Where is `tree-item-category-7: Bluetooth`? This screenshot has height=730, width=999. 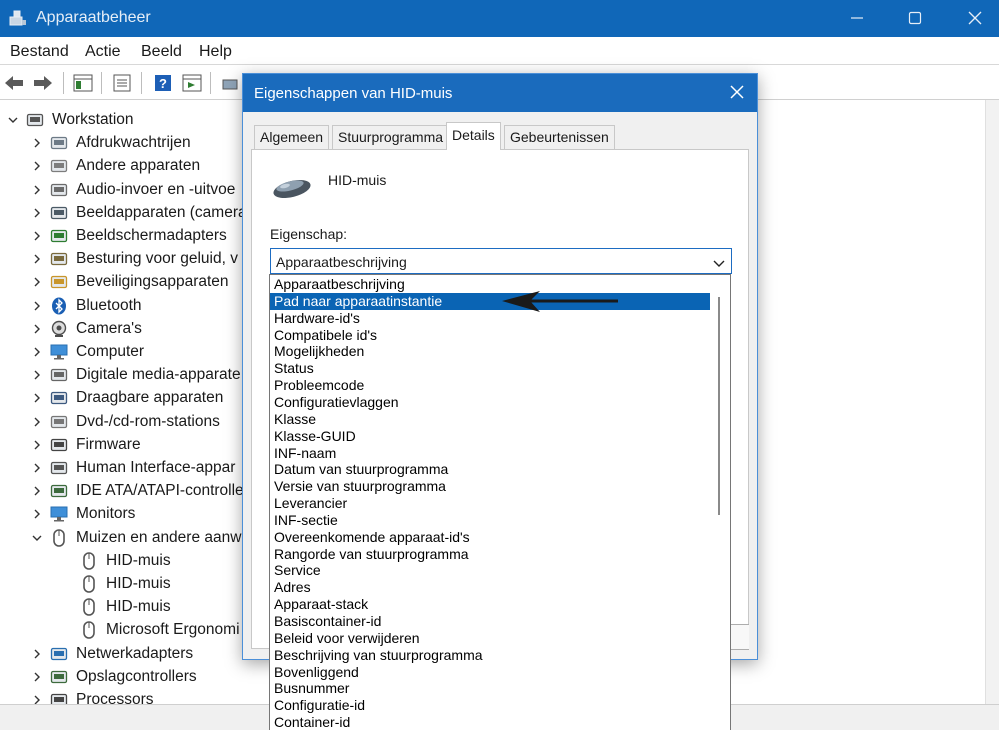 tree-item-category-7: Bluetooth is located at coordinates (86, 306).